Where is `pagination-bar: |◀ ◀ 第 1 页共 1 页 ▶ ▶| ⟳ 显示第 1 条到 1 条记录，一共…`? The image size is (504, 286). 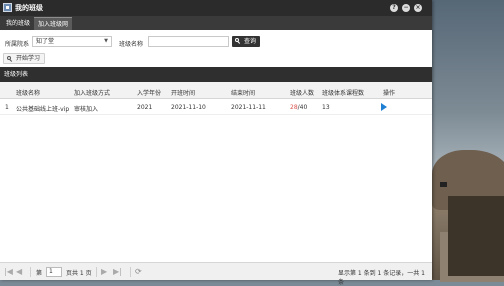
pagination-bar: |◀ ◀ 第 1 页共 1 页 ▶ ▶| ⟳ 显示第 1 条到 1 条记录，一共… is located at coordinates (216, 274).